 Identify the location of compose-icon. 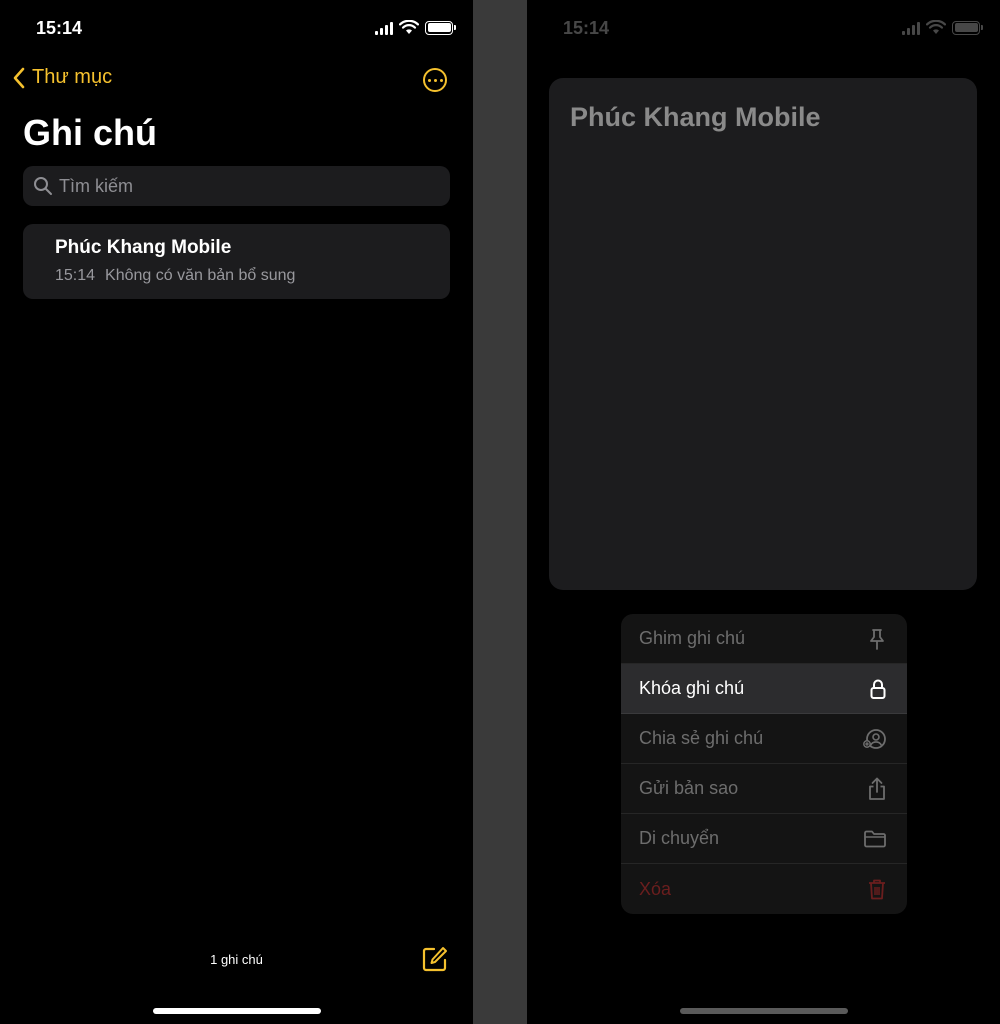
(434, 959).